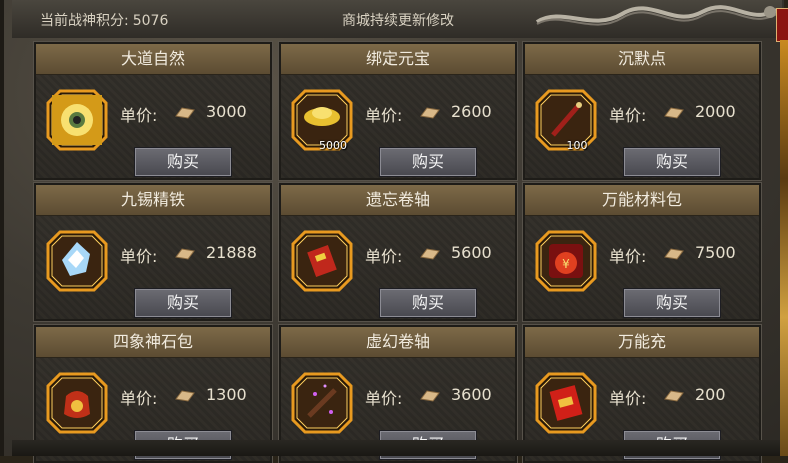 The width and height of the screenshot is (788, 463). What do you see at coordinates (784, 248) in the screenshot?
I see `side-decoration` at bounding box center [784, 248].